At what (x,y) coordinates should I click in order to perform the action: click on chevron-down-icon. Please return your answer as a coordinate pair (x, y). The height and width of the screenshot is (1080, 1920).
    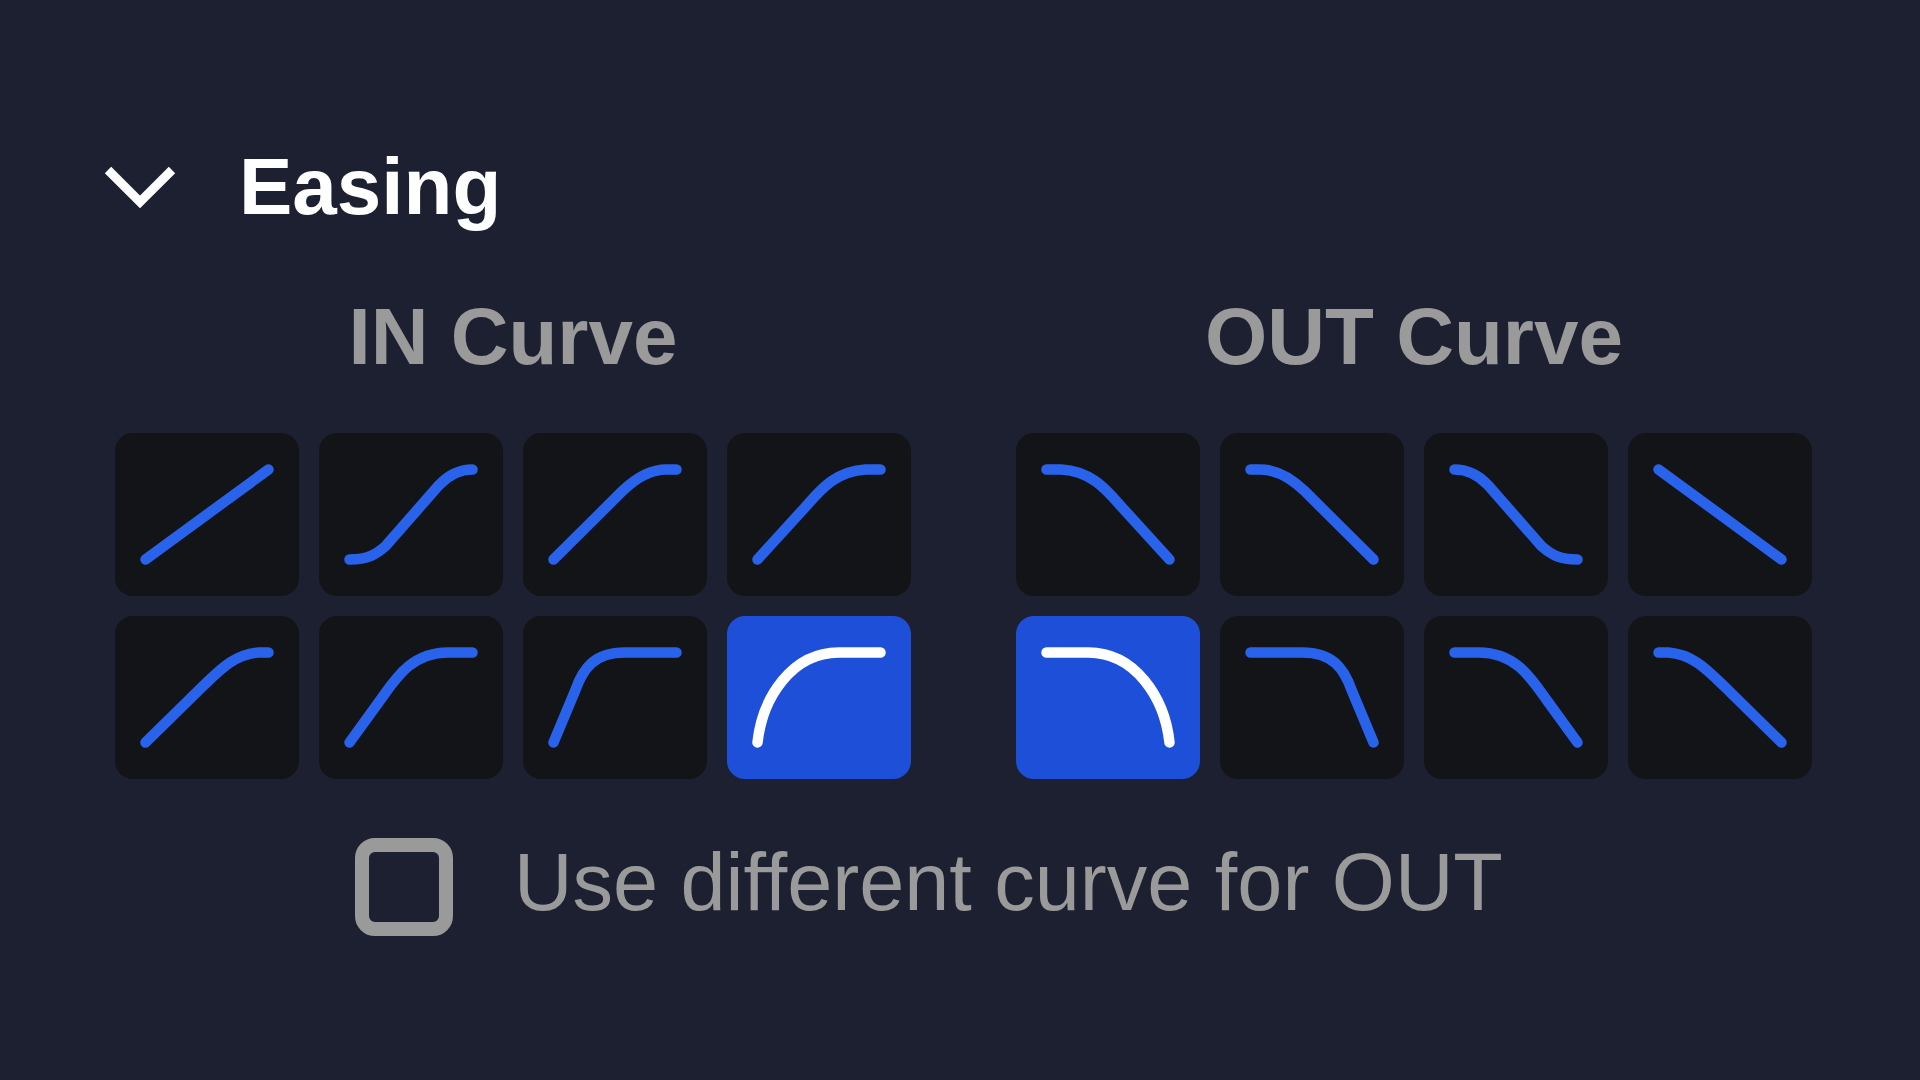
    Looking at the image, I should click on (140, 187).